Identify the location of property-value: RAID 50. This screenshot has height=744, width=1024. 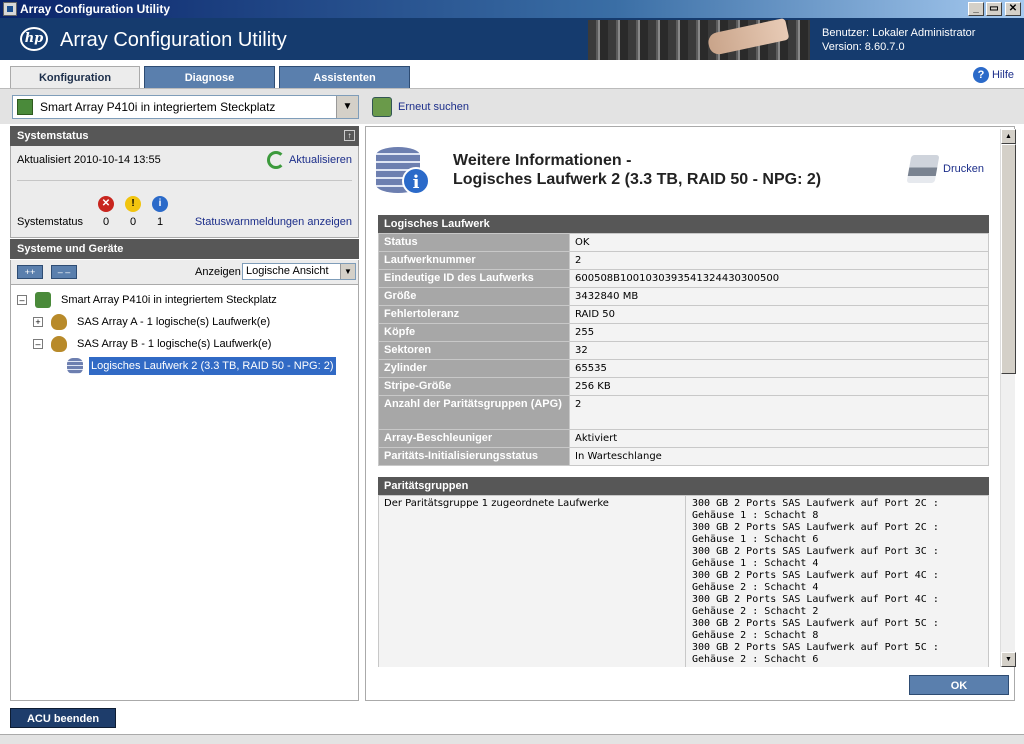
(779, 314).